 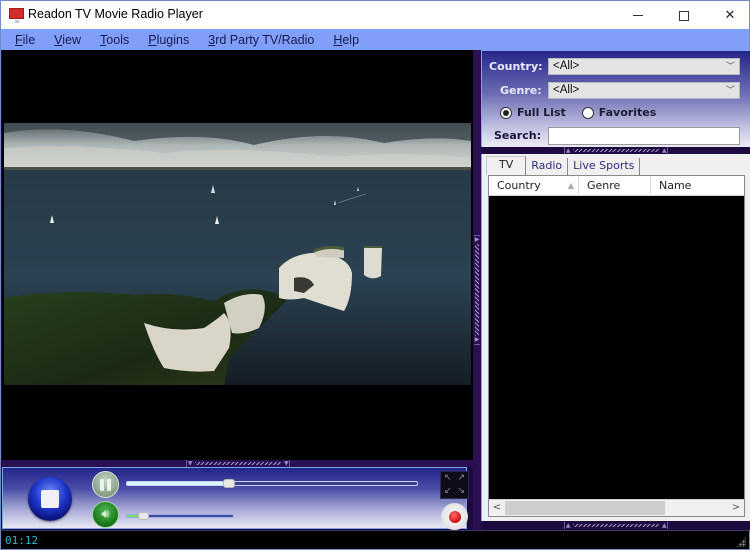 I want to click on search-input, so click(x=644, y=136).